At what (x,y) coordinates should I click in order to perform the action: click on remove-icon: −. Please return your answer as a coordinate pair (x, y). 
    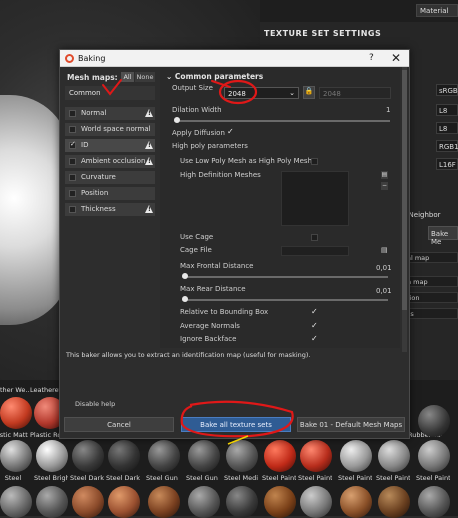
    Looking at the image, I should click on (384, 186).